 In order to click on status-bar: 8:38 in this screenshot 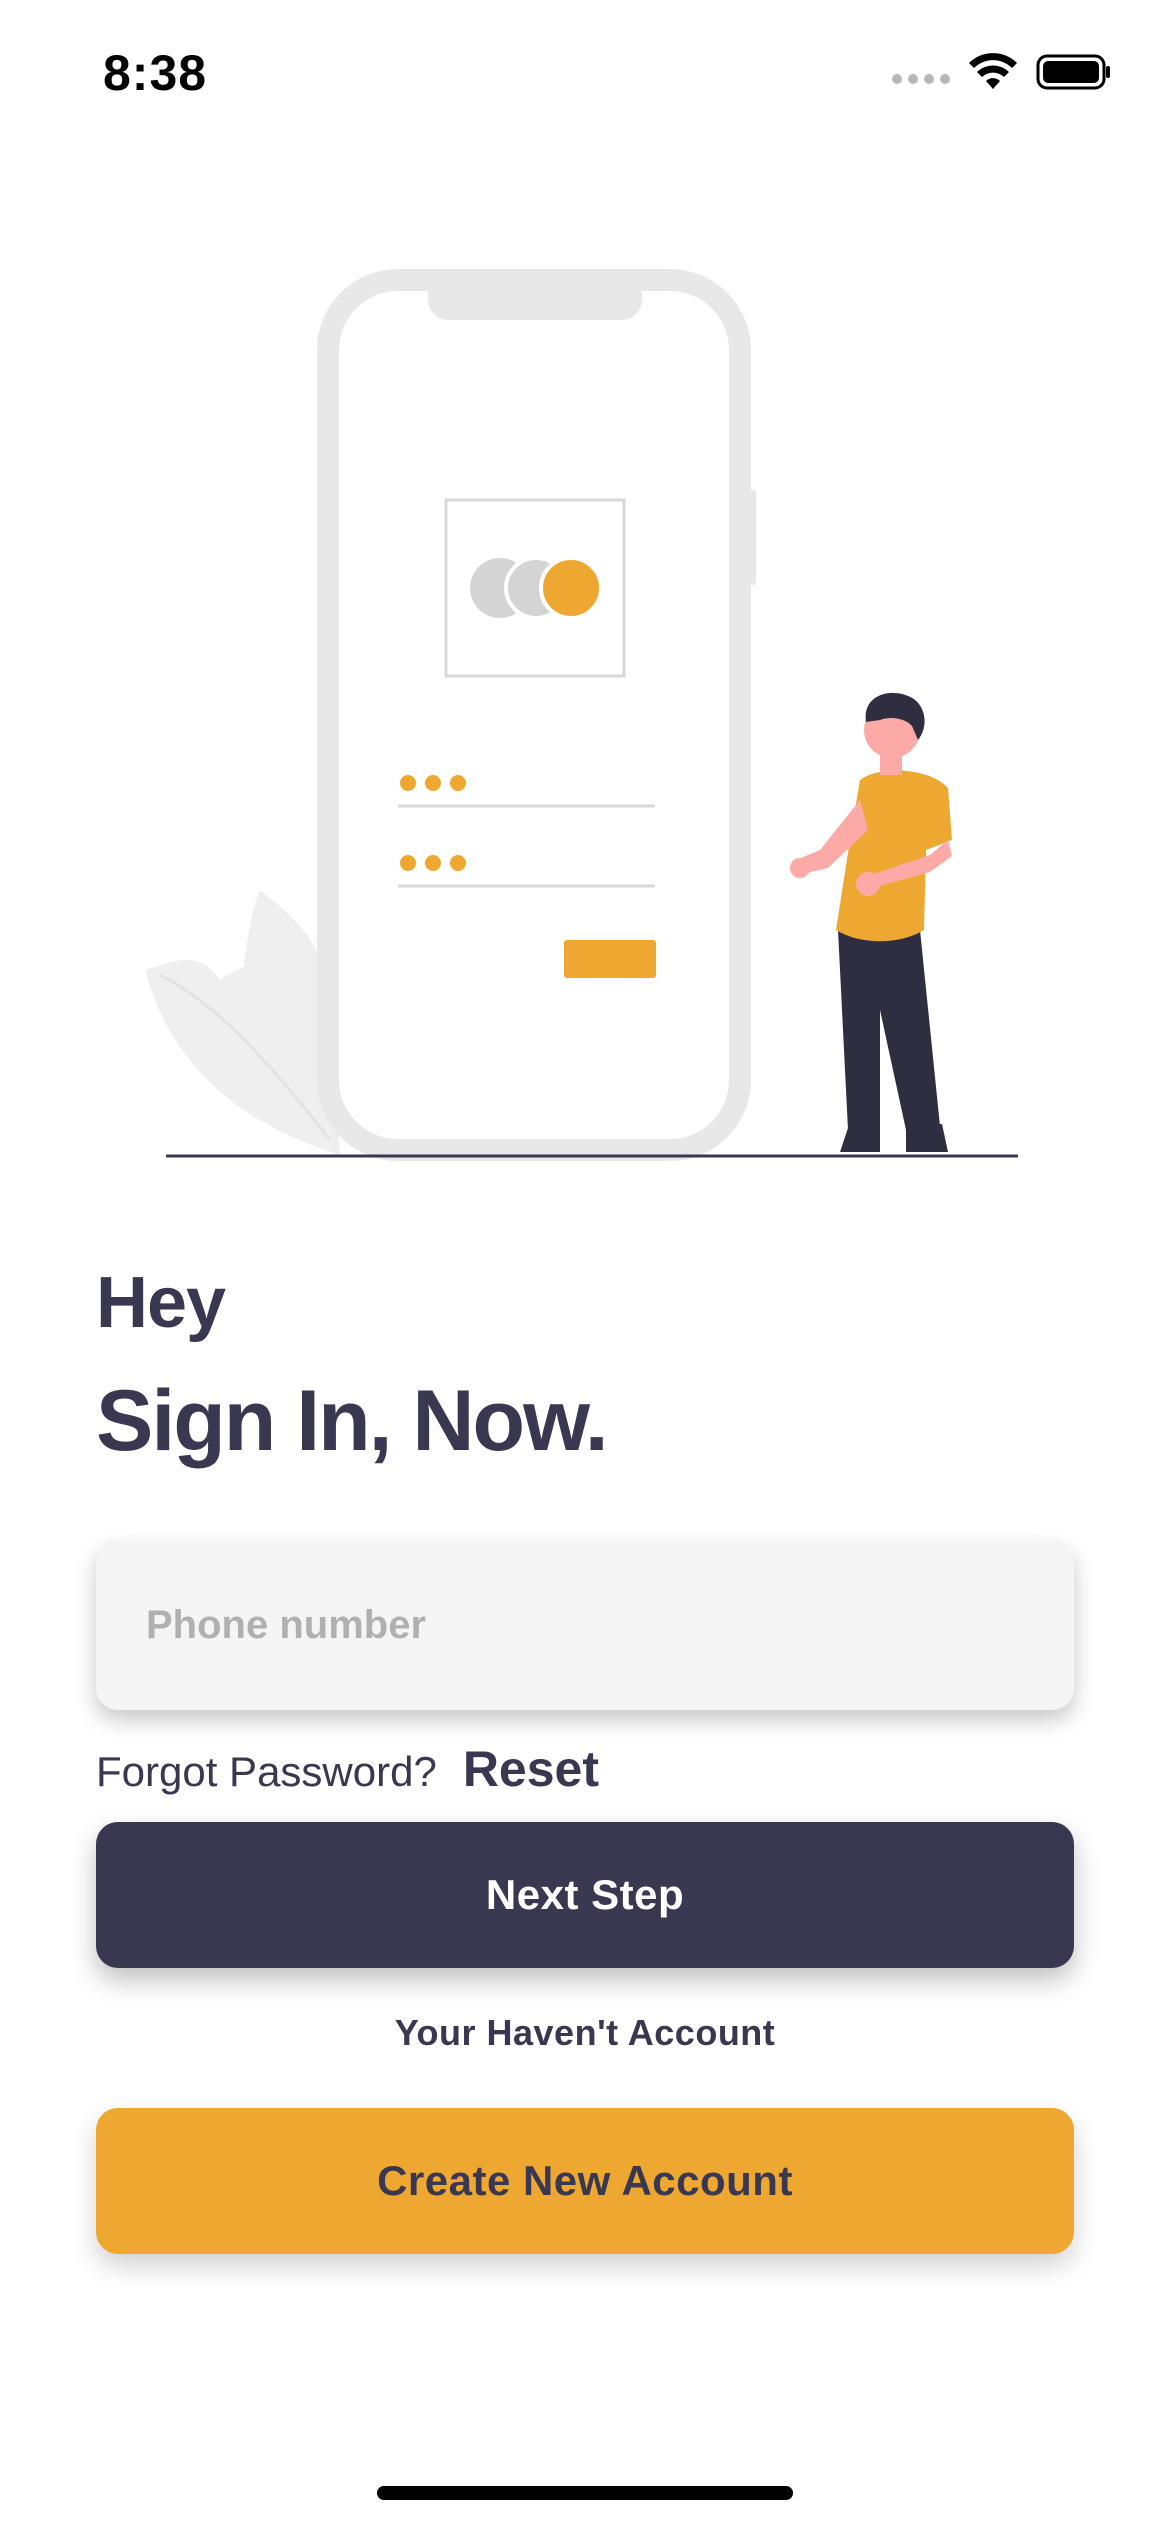, I will do `click(585, 75)`.